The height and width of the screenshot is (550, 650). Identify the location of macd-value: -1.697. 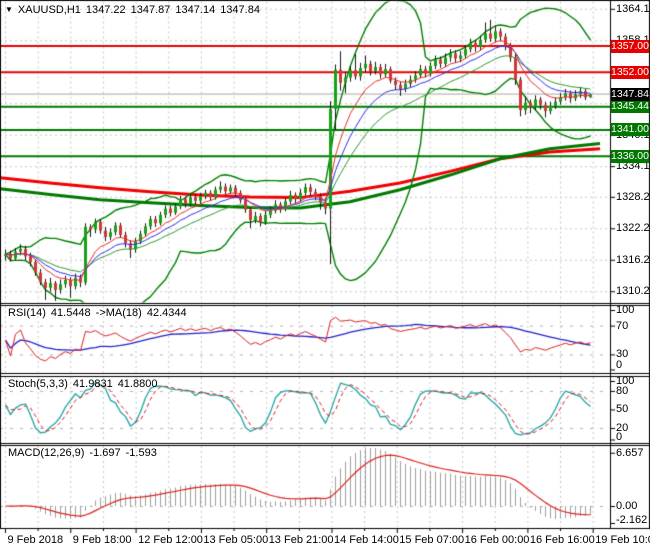
(105, 453).